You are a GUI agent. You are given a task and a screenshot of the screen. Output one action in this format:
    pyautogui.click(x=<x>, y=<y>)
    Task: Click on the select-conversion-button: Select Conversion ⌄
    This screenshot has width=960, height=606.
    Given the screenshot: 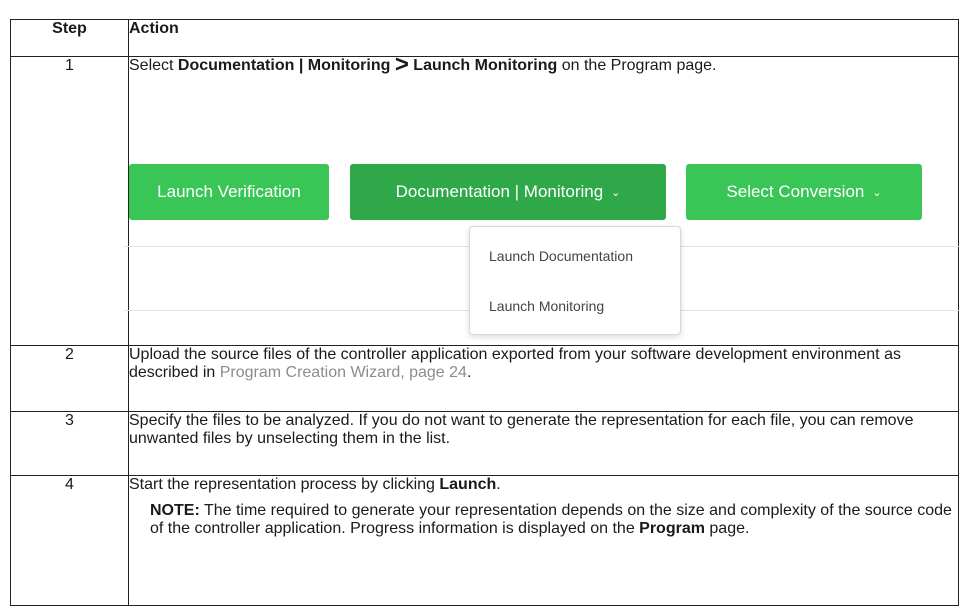 What is the action you would take?
    pyautogui.click(x=804, y=192)
    